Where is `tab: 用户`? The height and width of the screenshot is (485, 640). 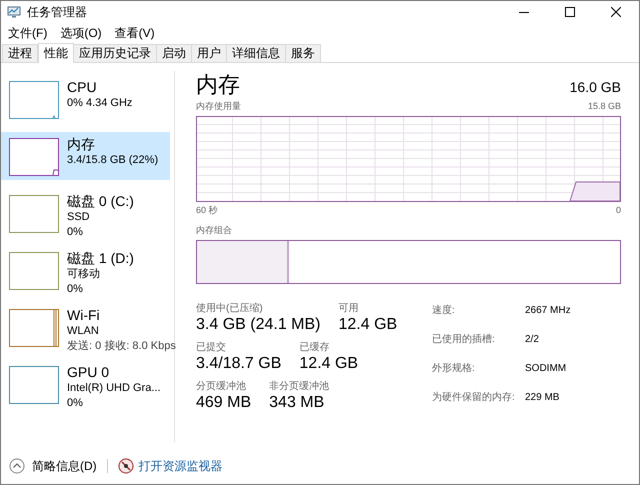
tab: 用户 is located at coordinates (209, 53).